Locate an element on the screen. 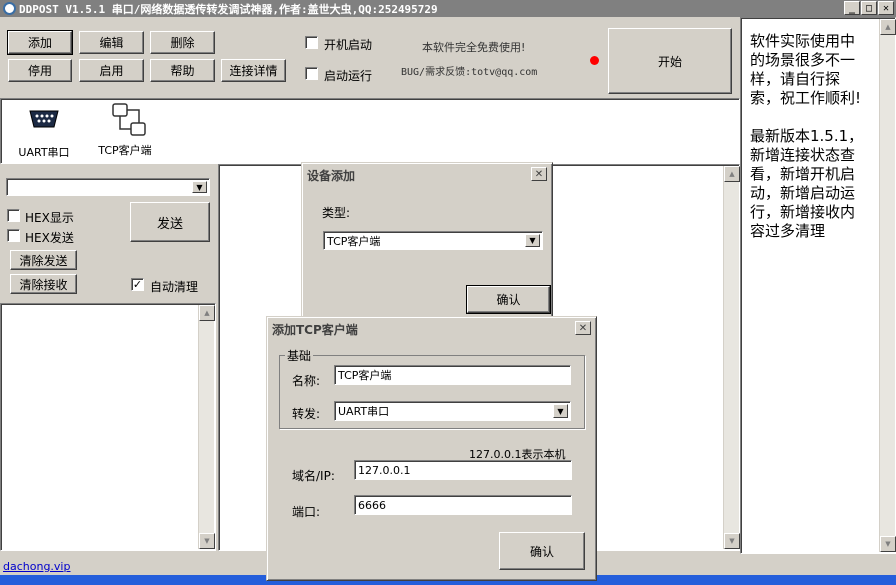  close-button: ✕ is located at coordinates (886, 8).